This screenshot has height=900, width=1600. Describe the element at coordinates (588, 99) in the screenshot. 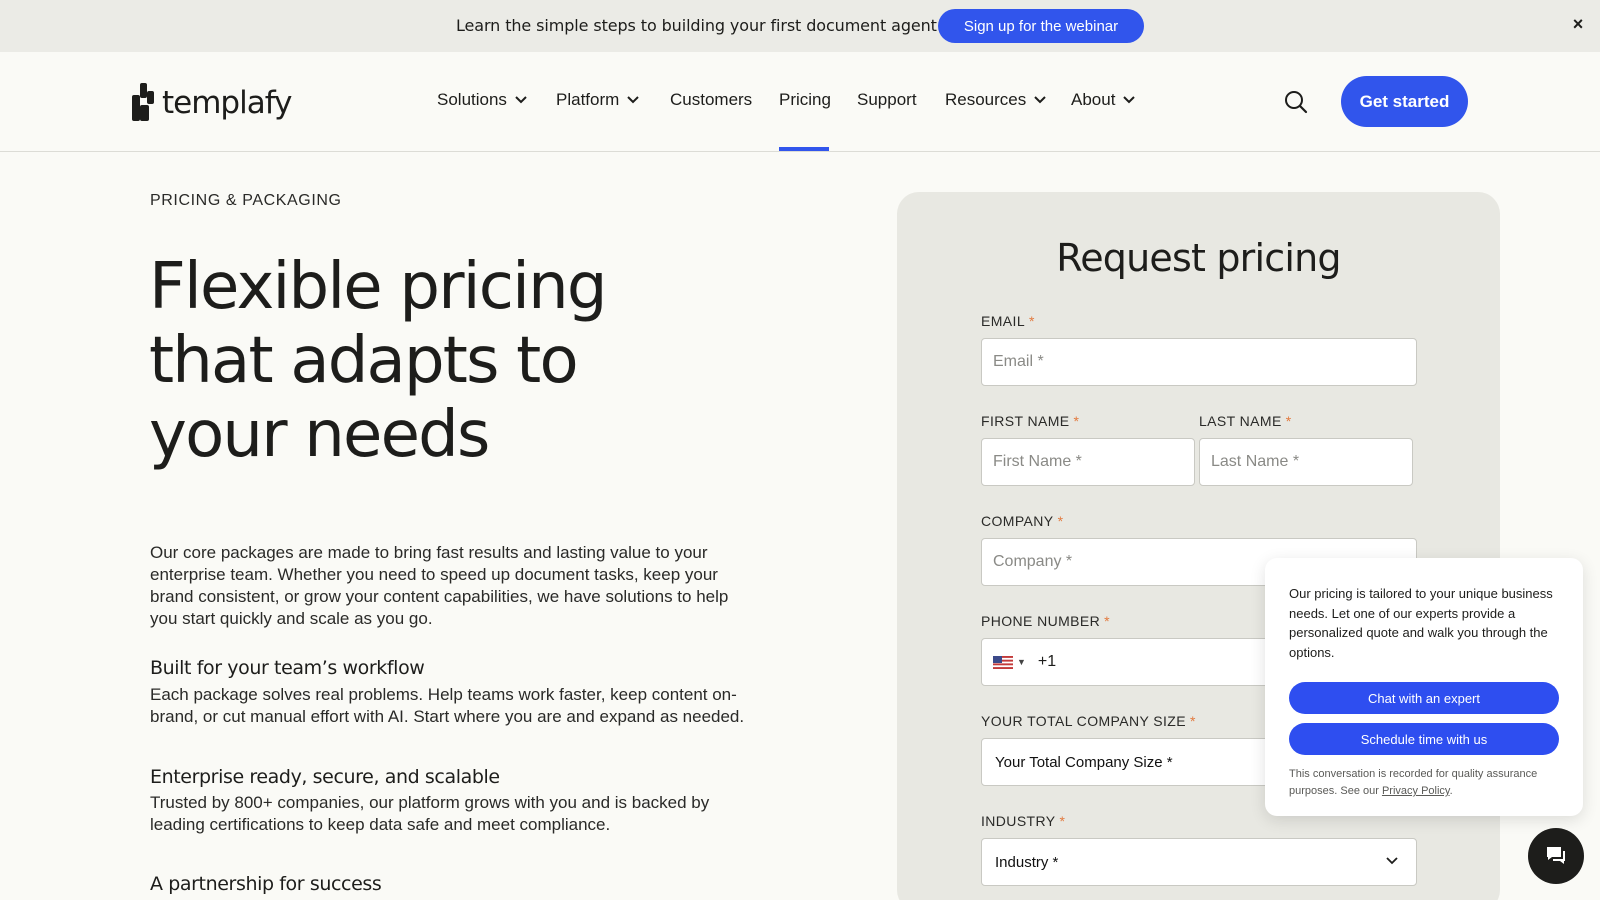

I see `nav-label: Platform` at that location.